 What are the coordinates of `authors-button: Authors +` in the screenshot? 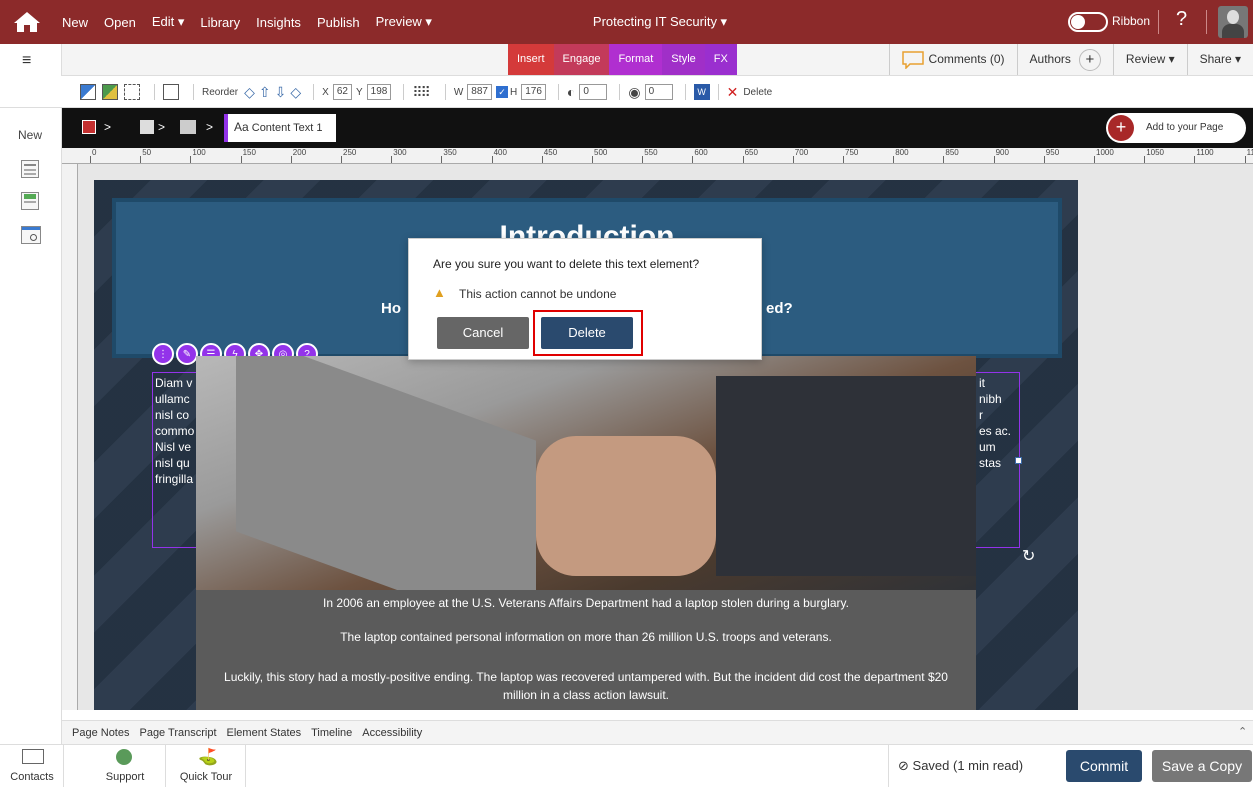 It's located at (1064, 59).